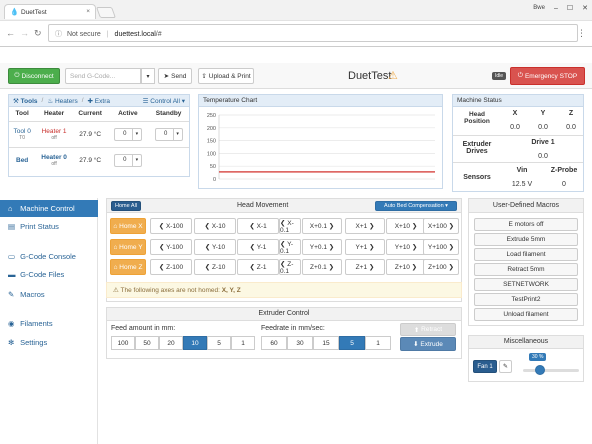  I want to click on fan-edit-icon: ✎, so click(505, 366).